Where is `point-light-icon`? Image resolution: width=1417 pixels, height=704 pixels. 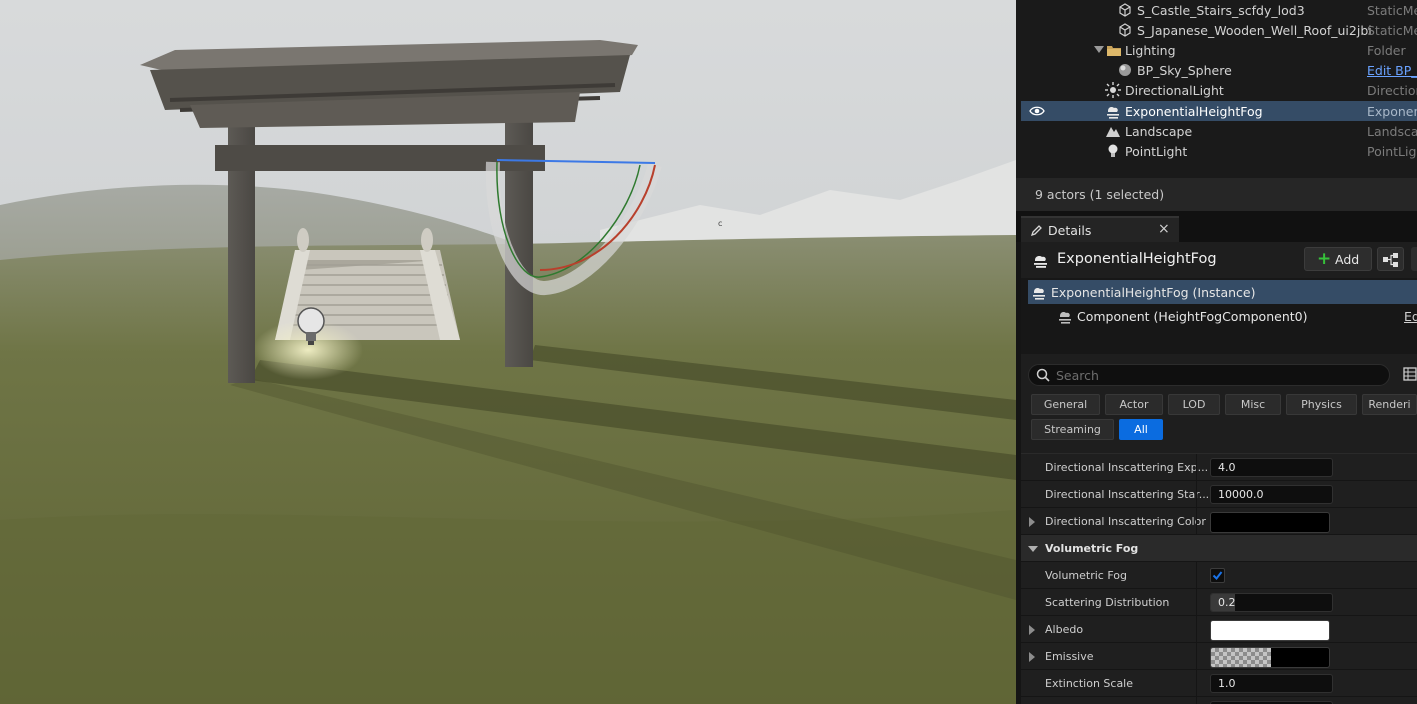 point-light-icon is located at coordinates (1113, 151).